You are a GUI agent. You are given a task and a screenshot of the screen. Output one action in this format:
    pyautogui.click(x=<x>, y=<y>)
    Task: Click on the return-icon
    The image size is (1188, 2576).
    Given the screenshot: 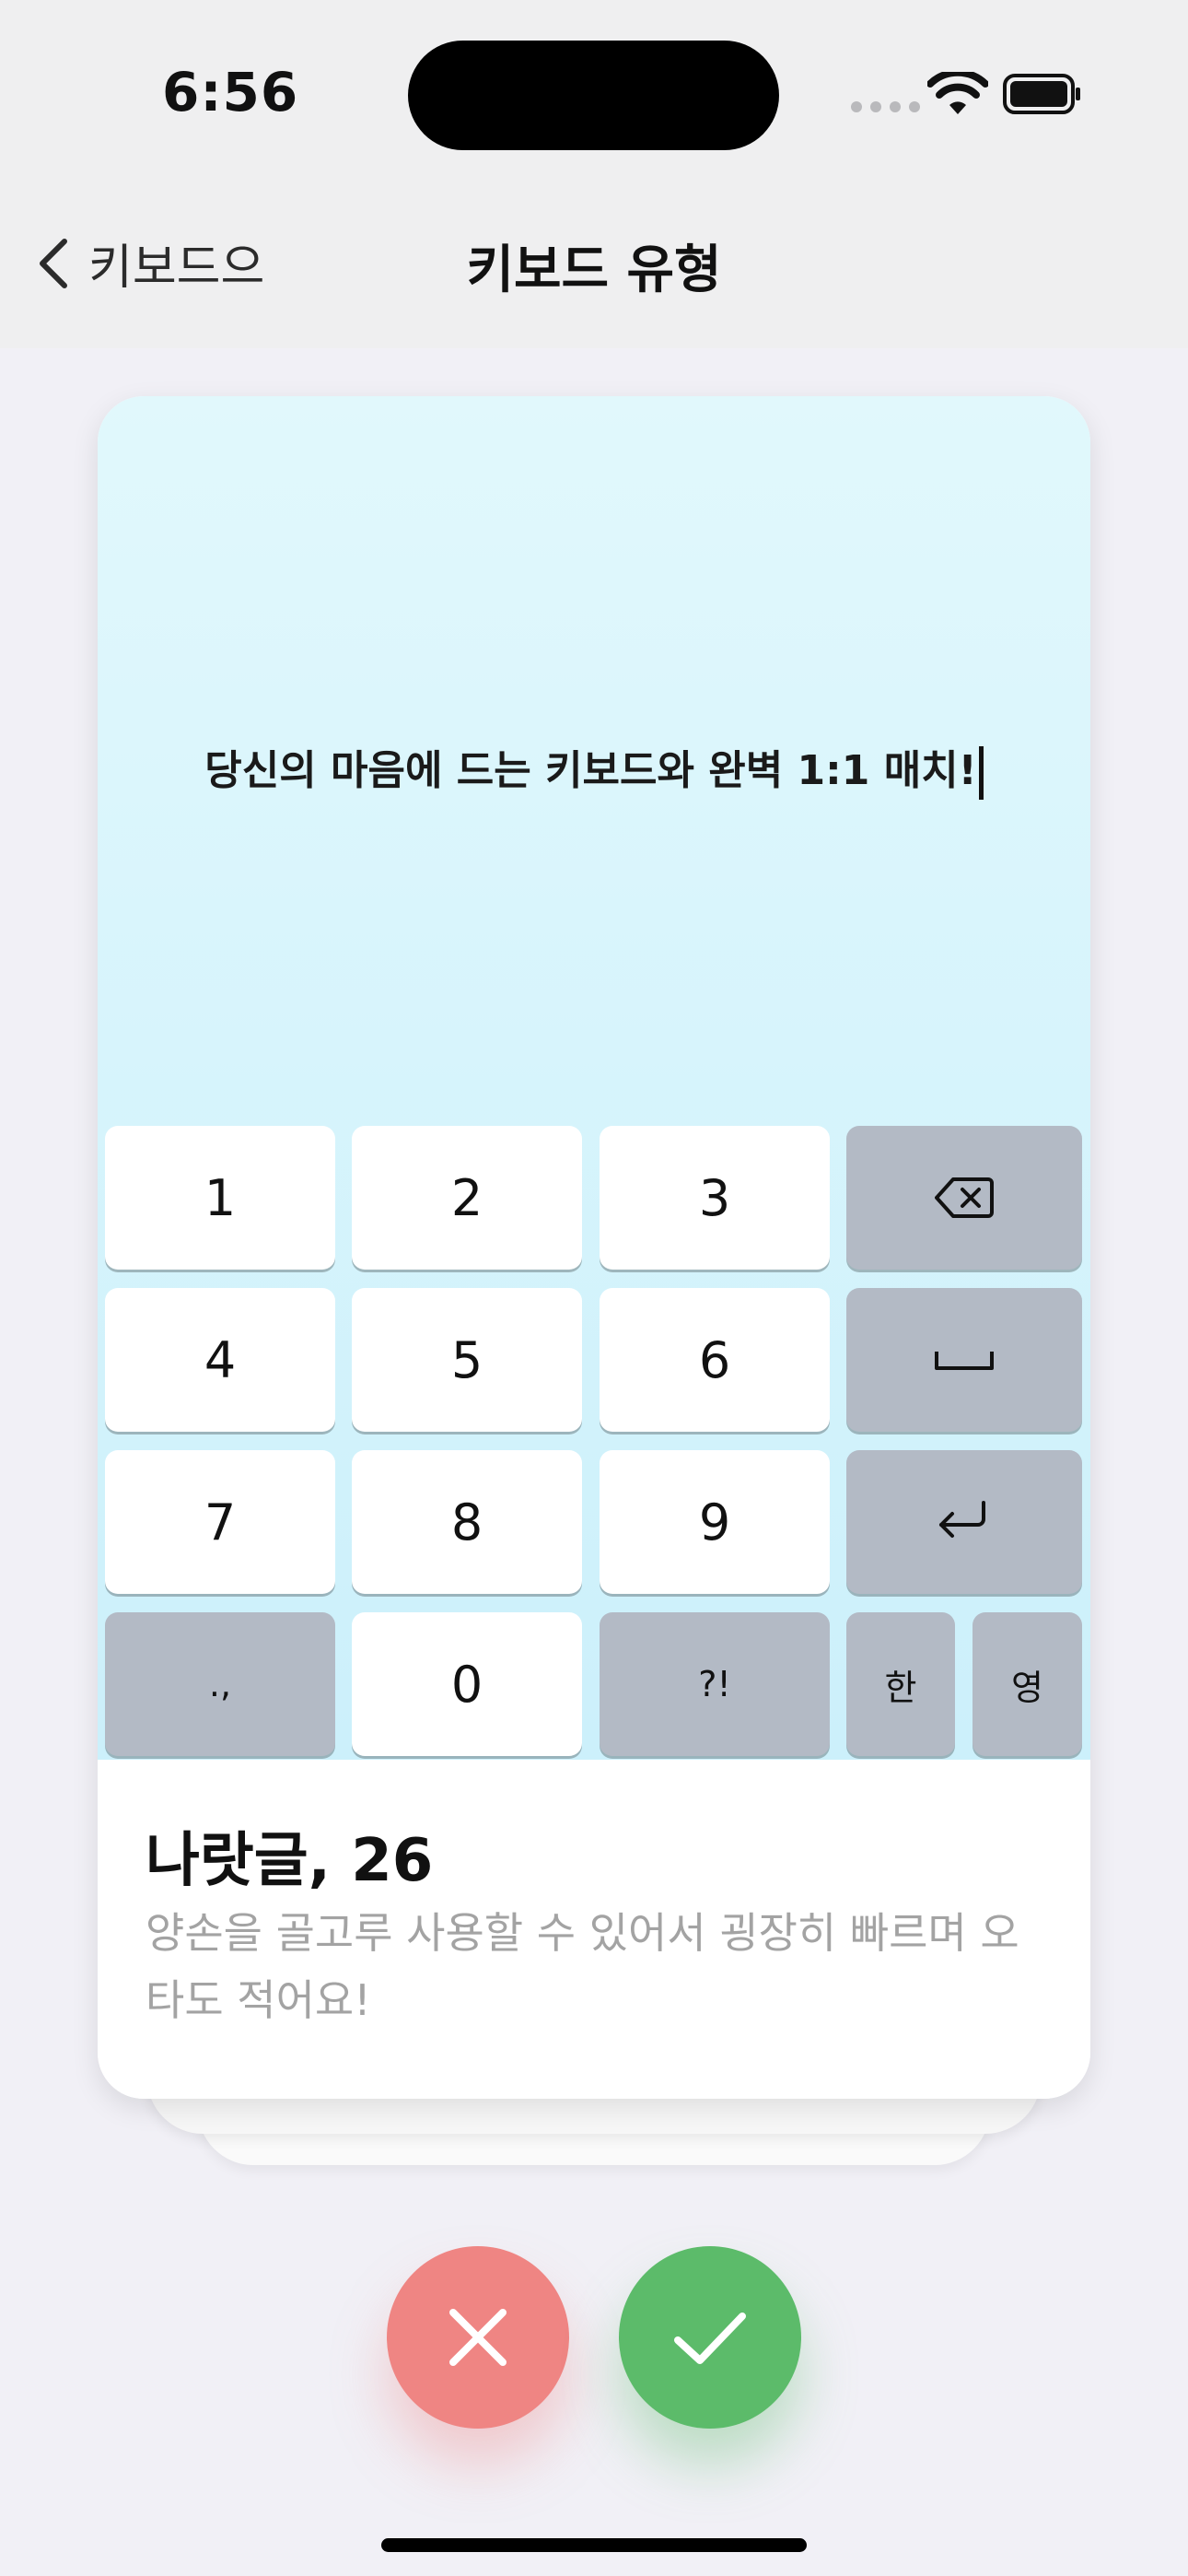 What is the action you would take?
    pyautogui.click(x=962, y=1520)
    